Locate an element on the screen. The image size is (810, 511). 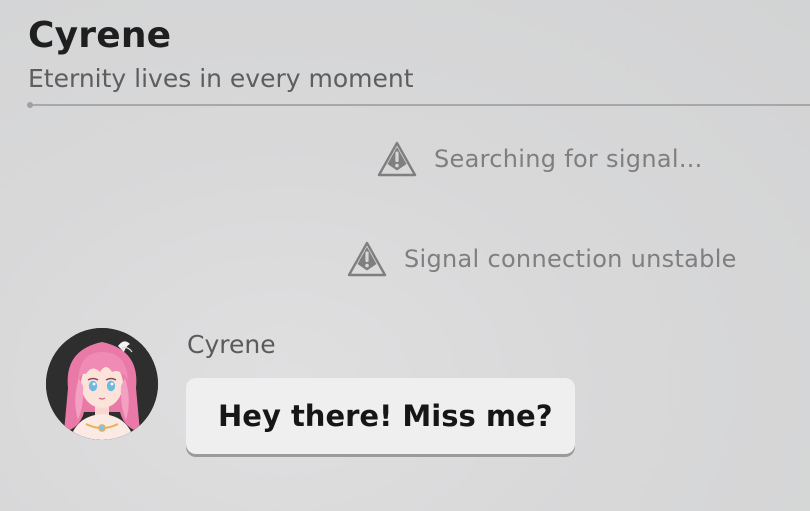
message-bubble: Hey there! Miss me? is located at coordinates (380, 416).